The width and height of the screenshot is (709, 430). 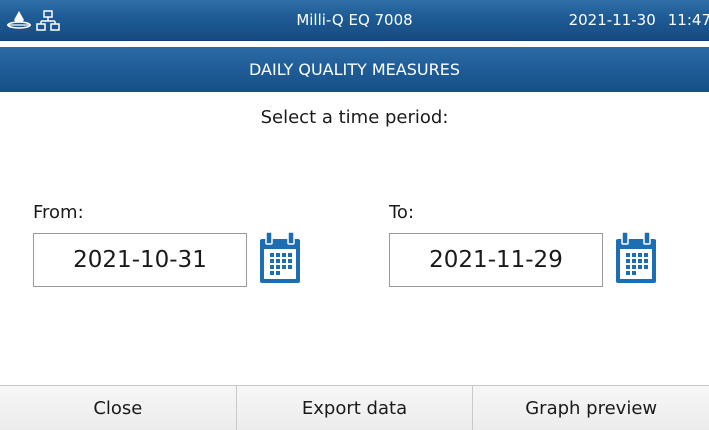 I want to click on status-time: 11:47, so click(x=688, y=20).